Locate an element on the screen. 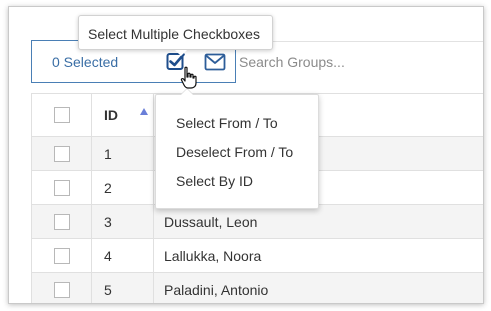  menu-item-deselect-from-to: Deselect From / To is located at coordinates (234, 152).